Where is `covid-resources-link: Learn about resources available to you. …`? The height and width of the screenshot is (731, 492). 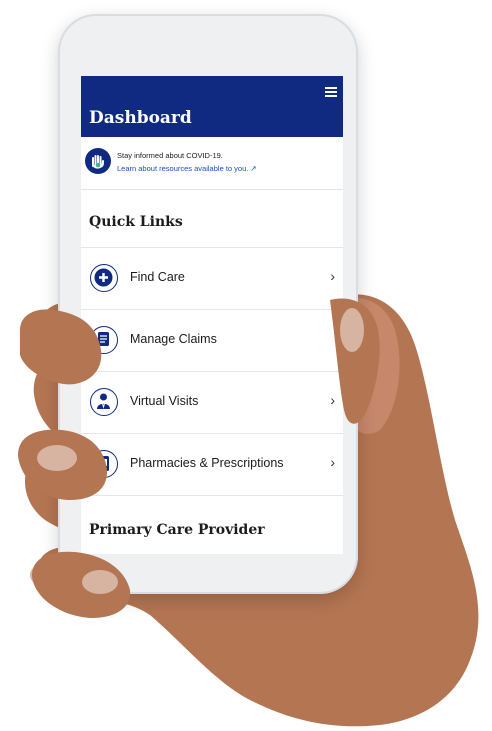 covid-resources-link: Learn about resources available to you. … is located at coordinates (187, 168).